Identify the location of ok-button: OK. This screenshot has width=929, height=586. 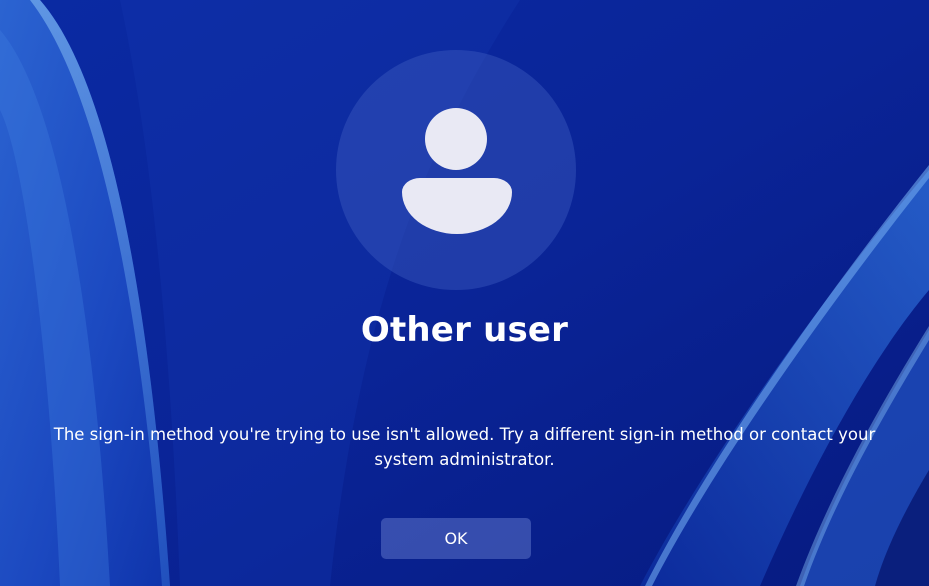
(456, 538).